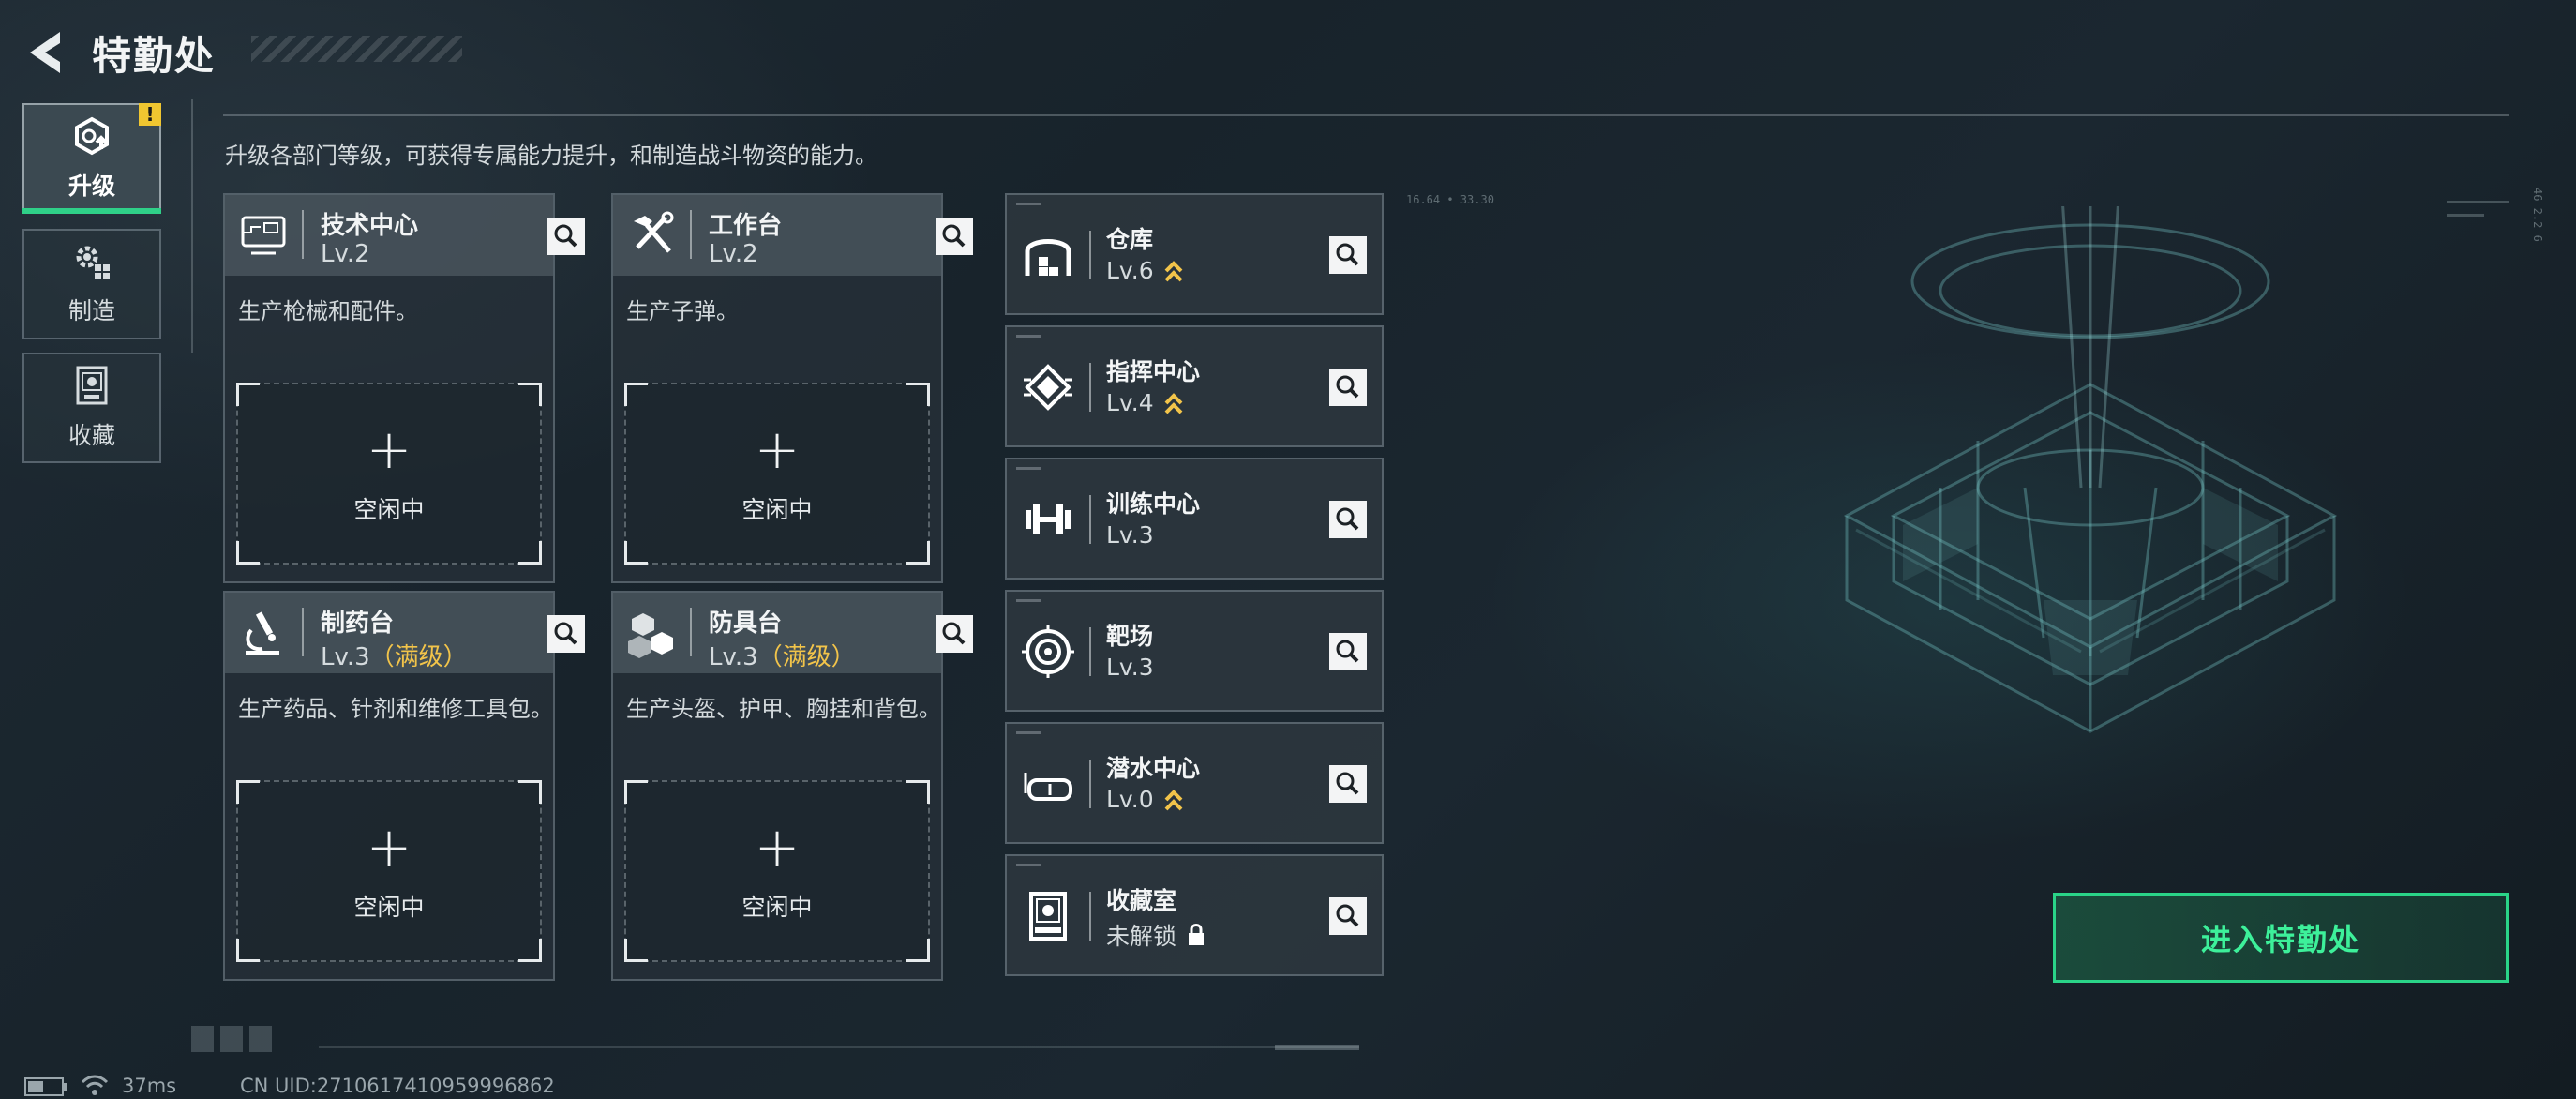 This screenshot has height=1099, width=2576. I want to click on locked-status: 未解锁, so click(1141, 936).